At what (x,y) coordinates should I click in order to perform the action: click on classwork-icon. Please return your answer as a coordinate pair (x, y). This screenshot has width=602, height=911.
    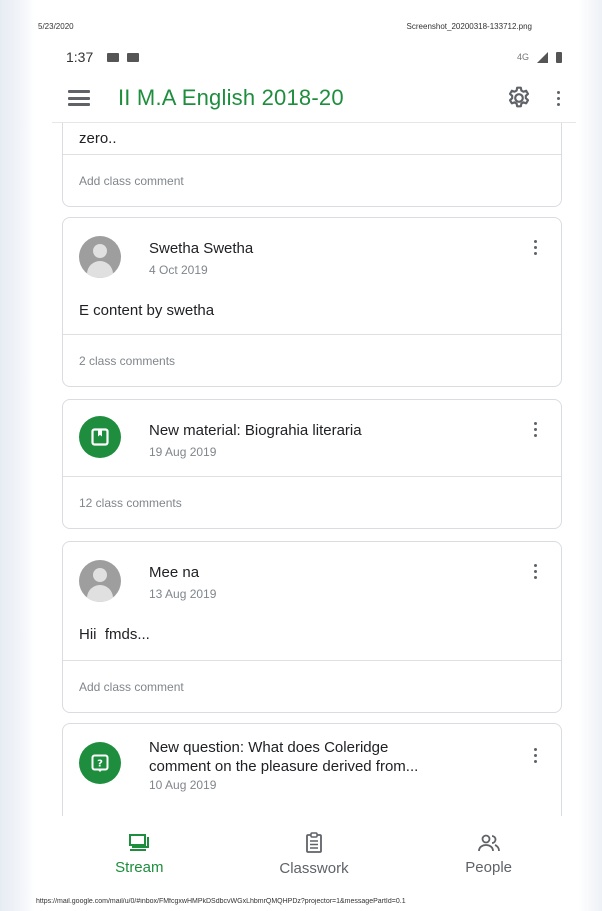
    Looking at the image, I should click on (314, 842).